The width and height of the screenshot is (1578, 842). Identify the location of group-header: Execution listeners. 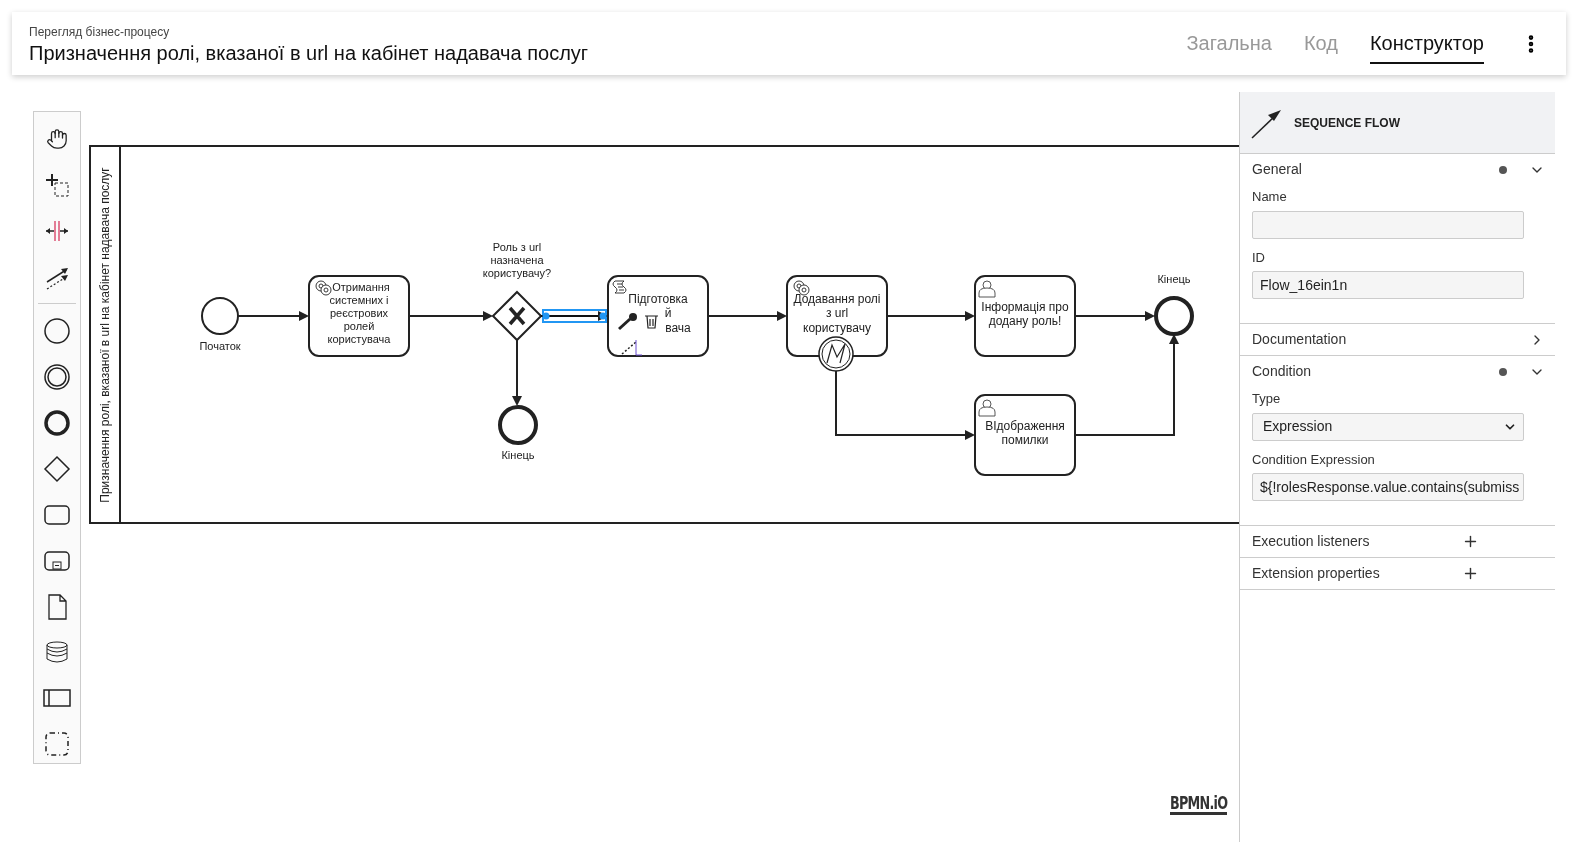
(1397, 541).